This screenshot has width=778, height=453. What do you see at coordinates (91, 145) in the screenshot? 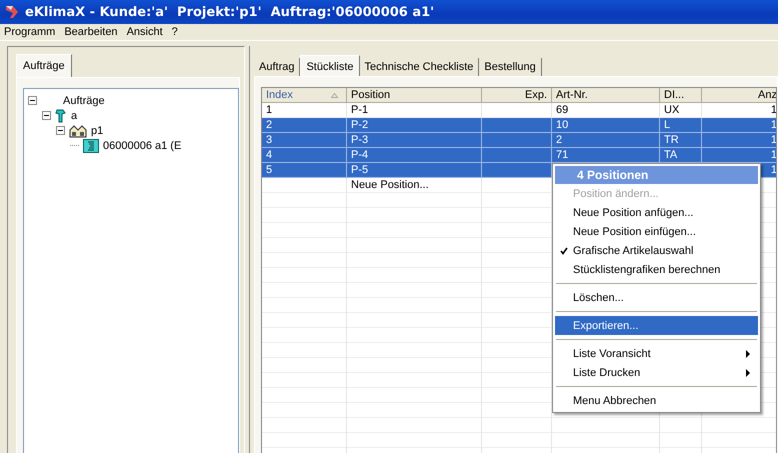
I see `document-icon` at bounding box center [91, 145].